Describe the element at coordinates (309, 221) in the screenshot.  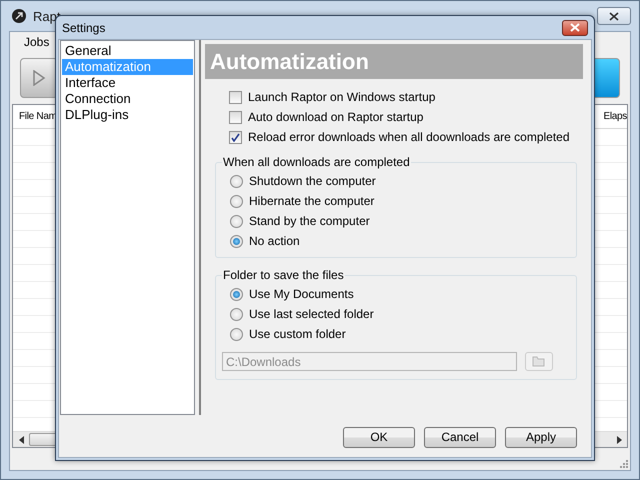
I see `radio-label: Stand by the computer` at that location.